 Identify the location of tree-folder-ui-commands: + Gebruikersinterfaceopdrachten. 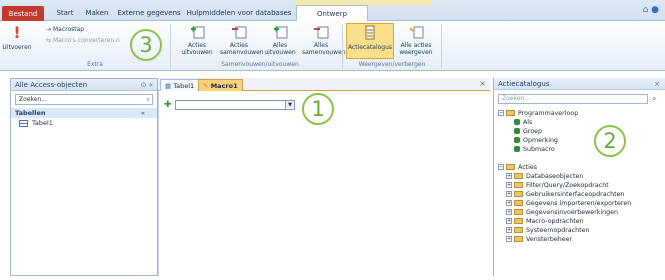
(565, 195).